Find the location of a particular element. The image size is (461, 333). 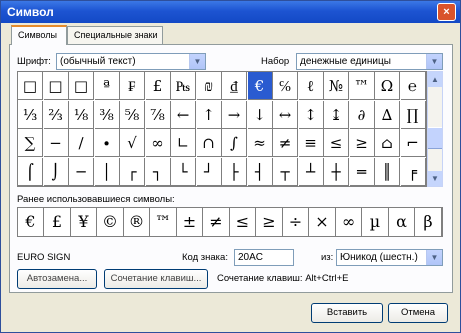

symbol-cell: ⅝ is located at coordinates (132, 114).